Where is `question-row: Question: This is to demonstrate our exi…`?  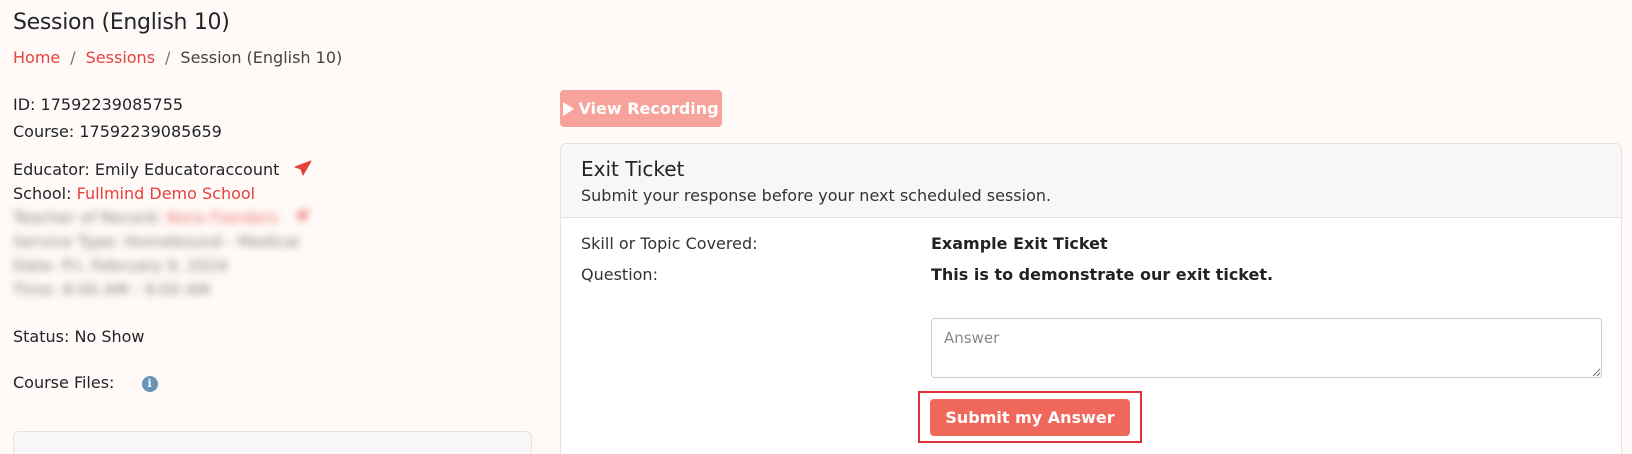 question-row: Question: This is to demonstrate our exi… is located at coordinates (1091, 277).